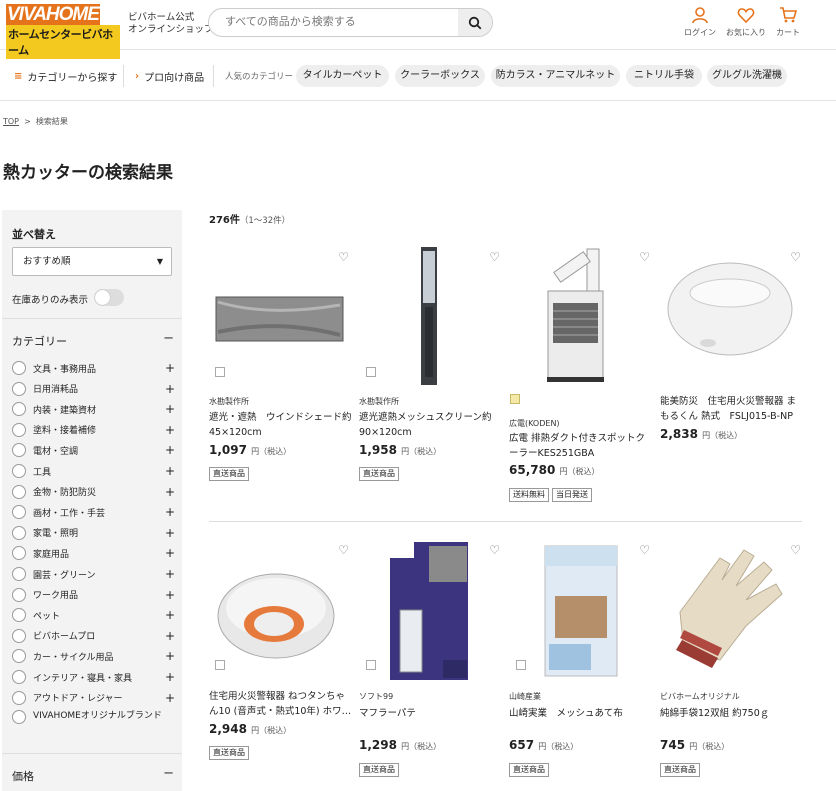 This screenshot has height=791, width=836. What do you see at coordinates (93, 430) in the screenshot?
I see `category-item: 塗料・接着補修 +` at bounding box center [93, 430].